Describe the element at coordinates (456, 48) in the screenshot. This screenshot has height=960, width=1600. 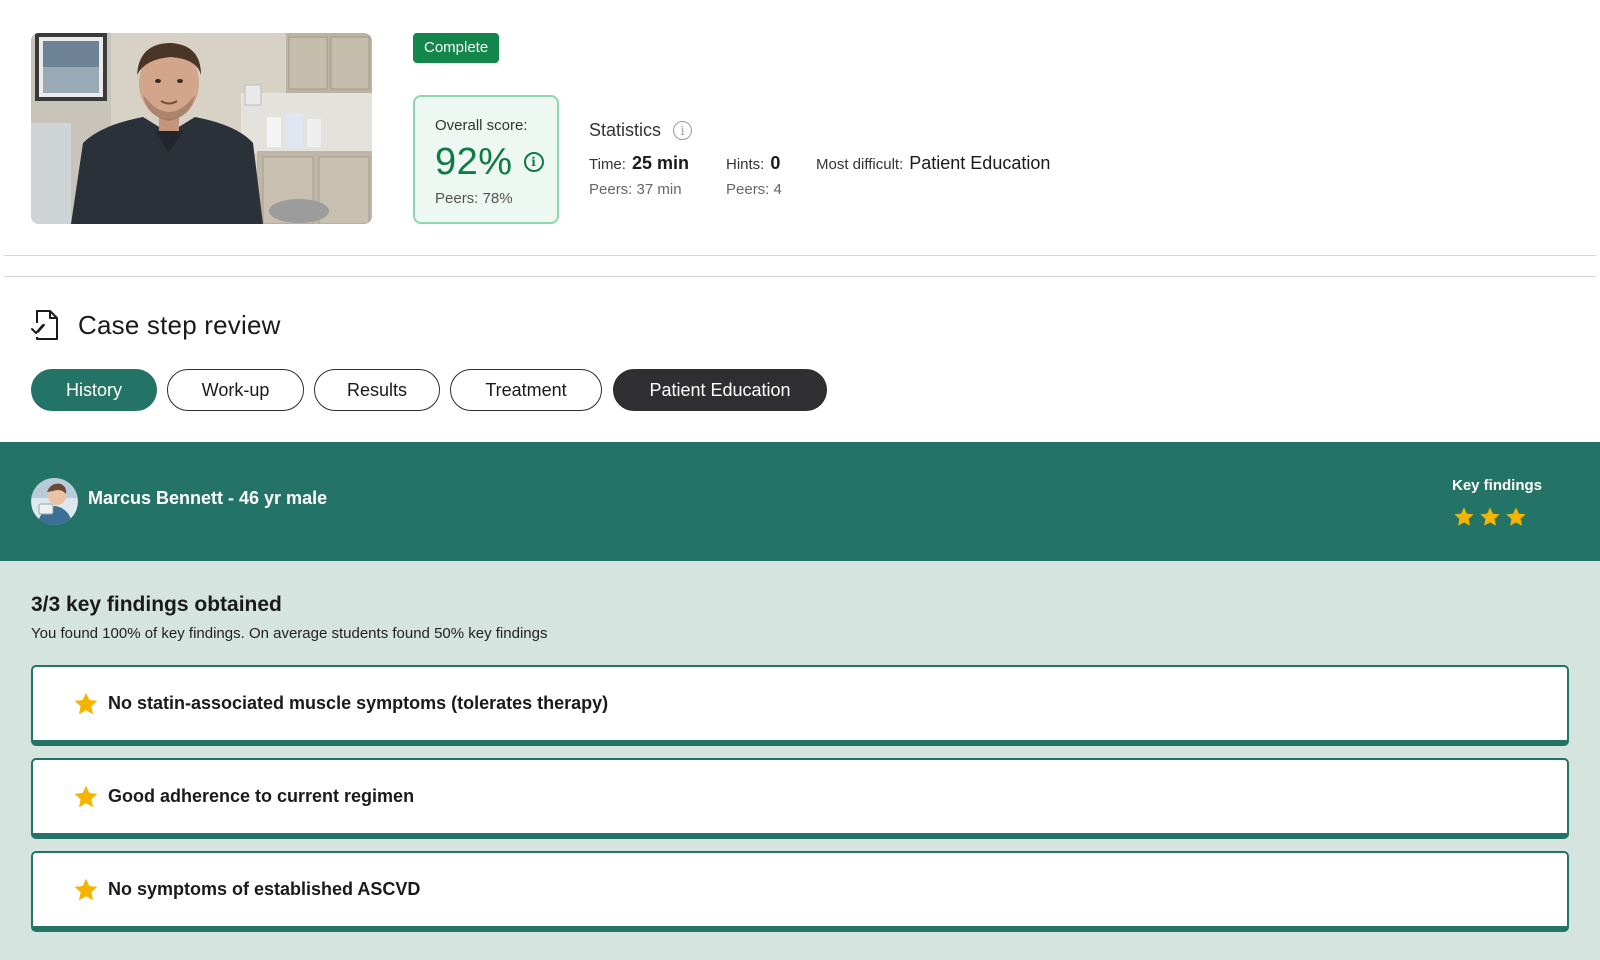
I see `status-badge: Complete` at that location.